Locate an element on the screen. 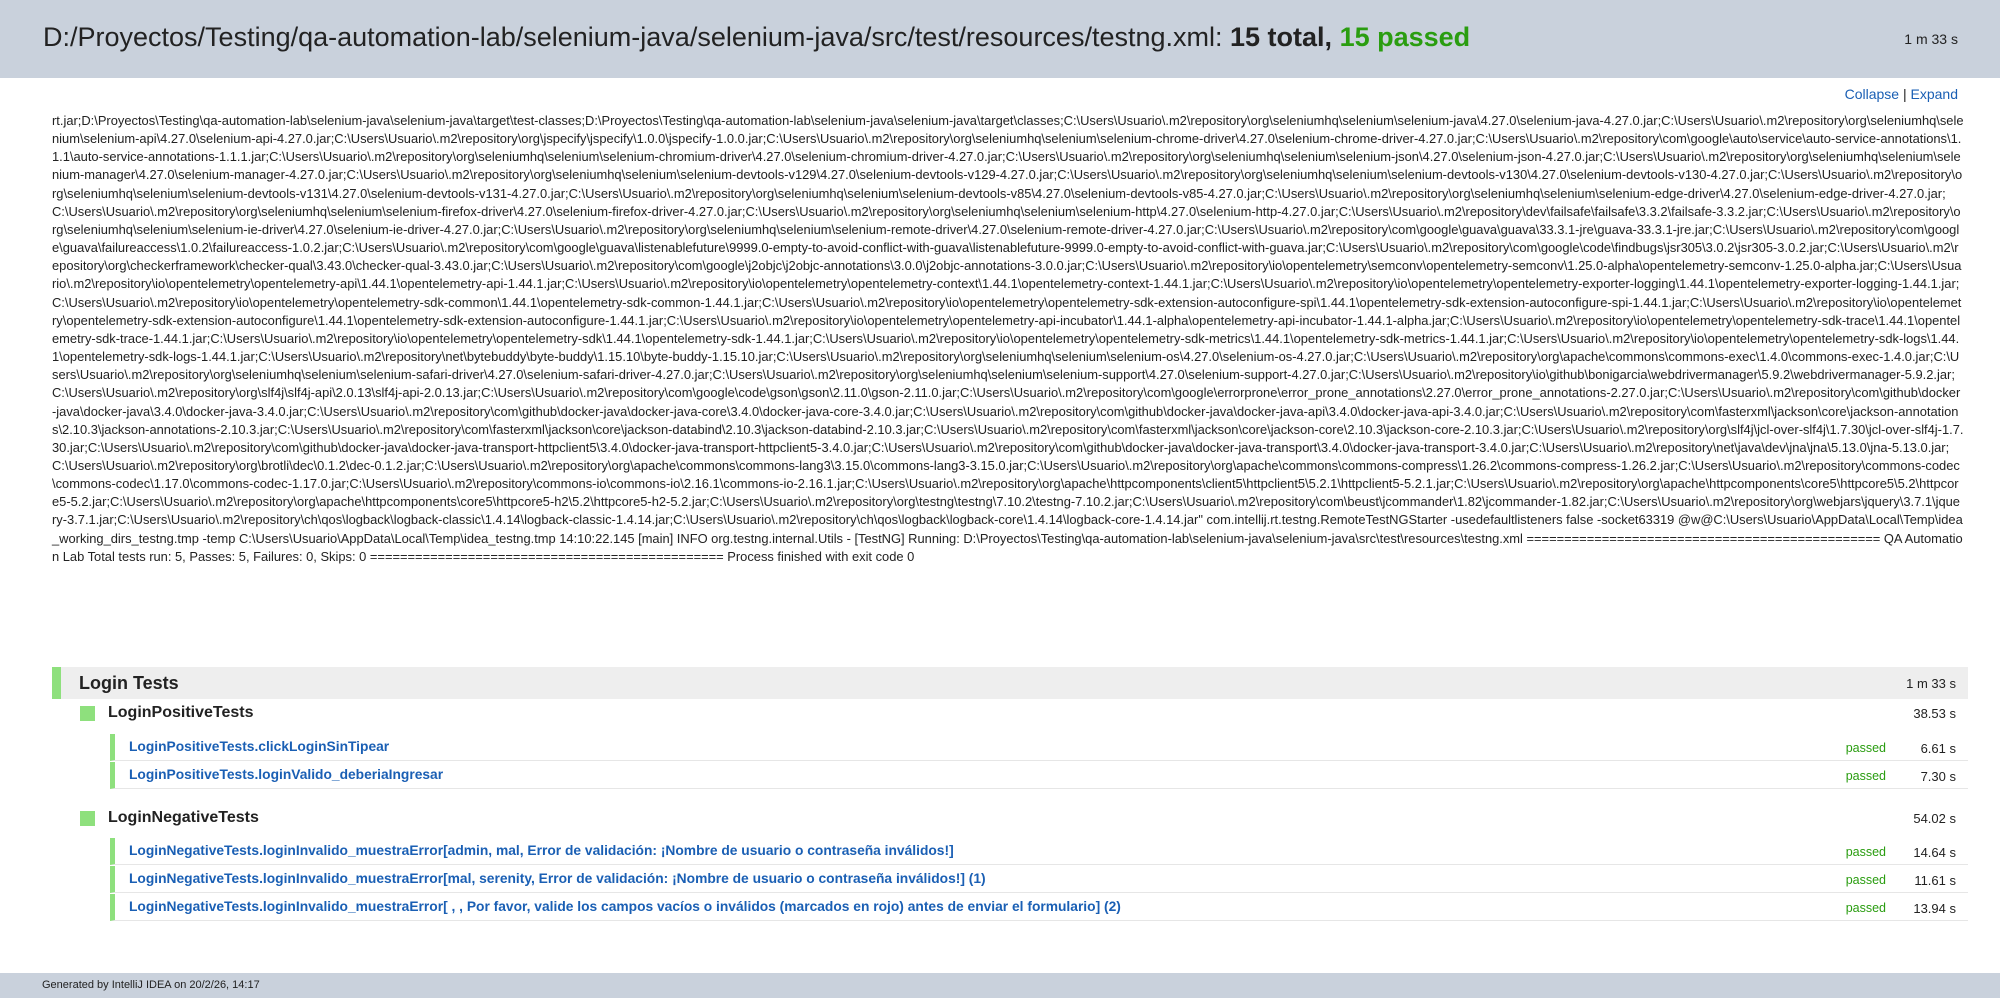 This screenshot has height=998, width=2000. test-link: LoginPositiveTests.clickLoginSinTipear is located at coordinates (259, 746).